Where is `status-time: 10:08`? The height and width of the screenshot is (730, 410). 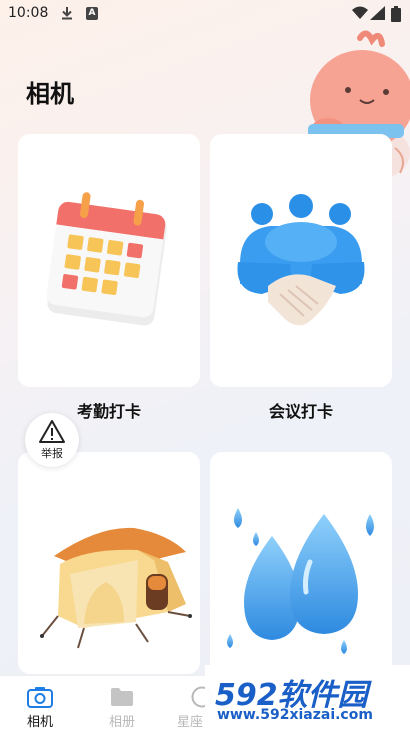
status-time: 10:08 is located at coordinates (28, 13).